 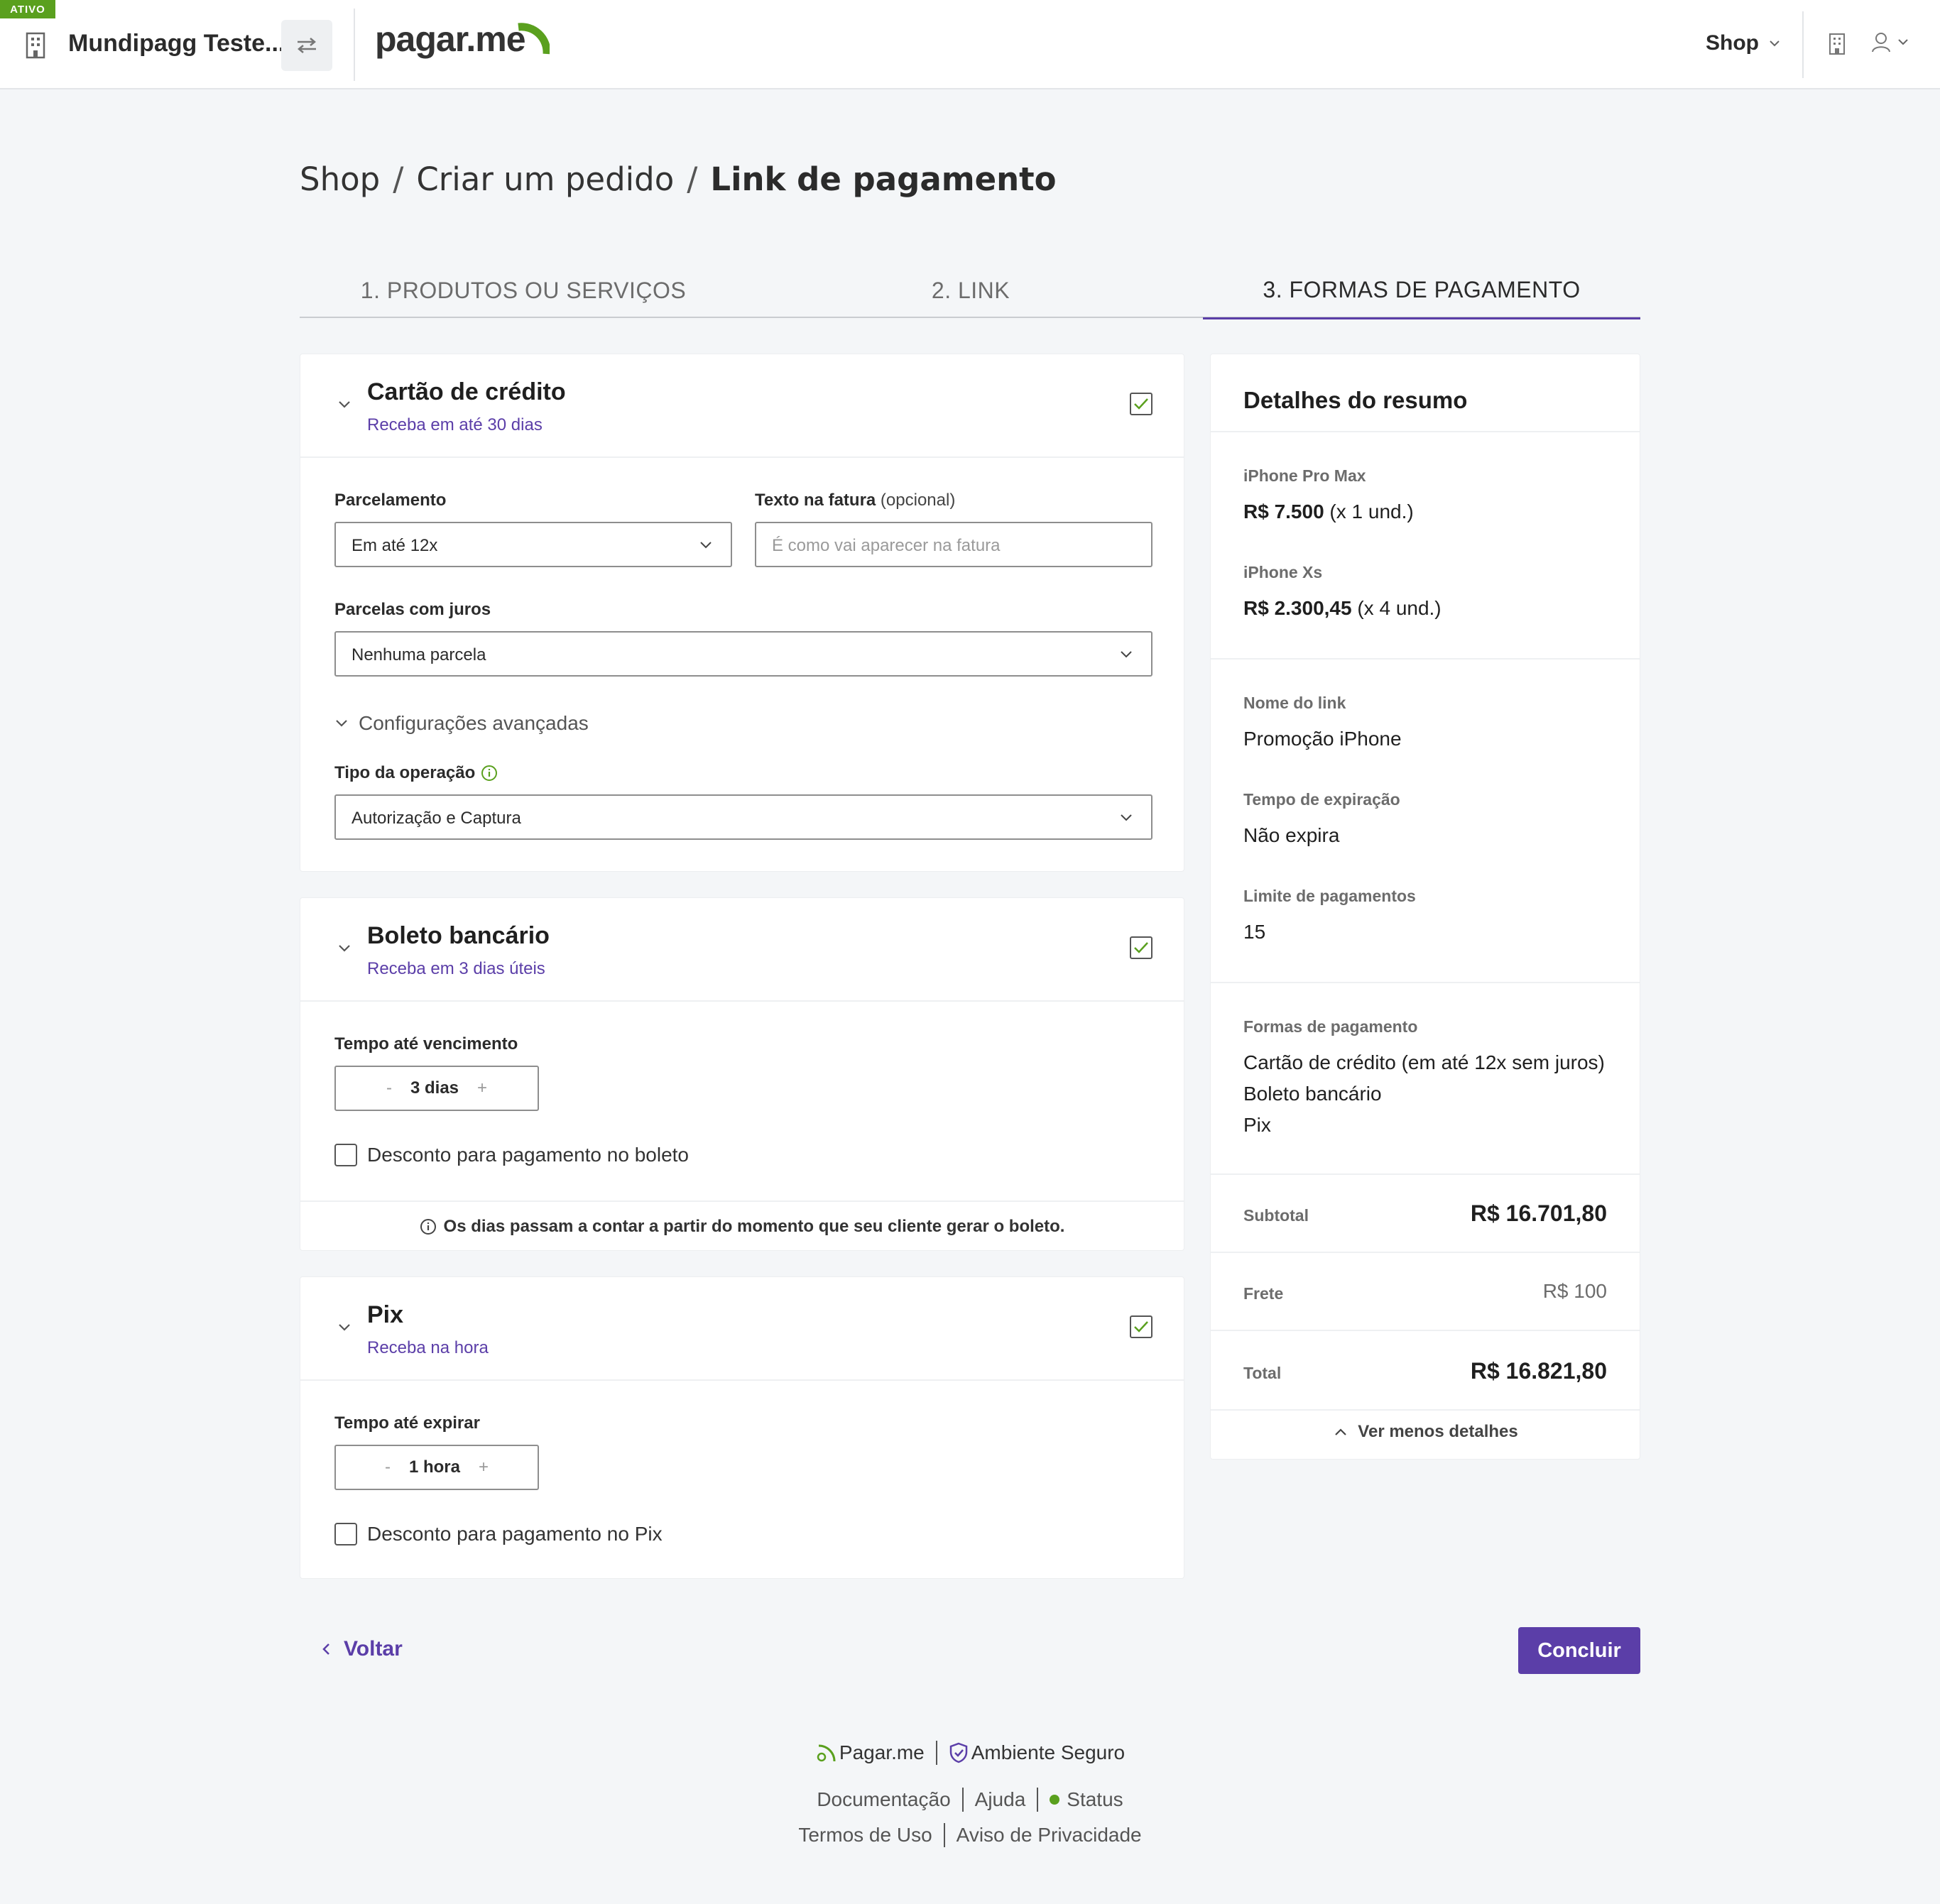 I want to click on payment-limit-label: Limite de pagamentos, so click(x=1330, y=896).